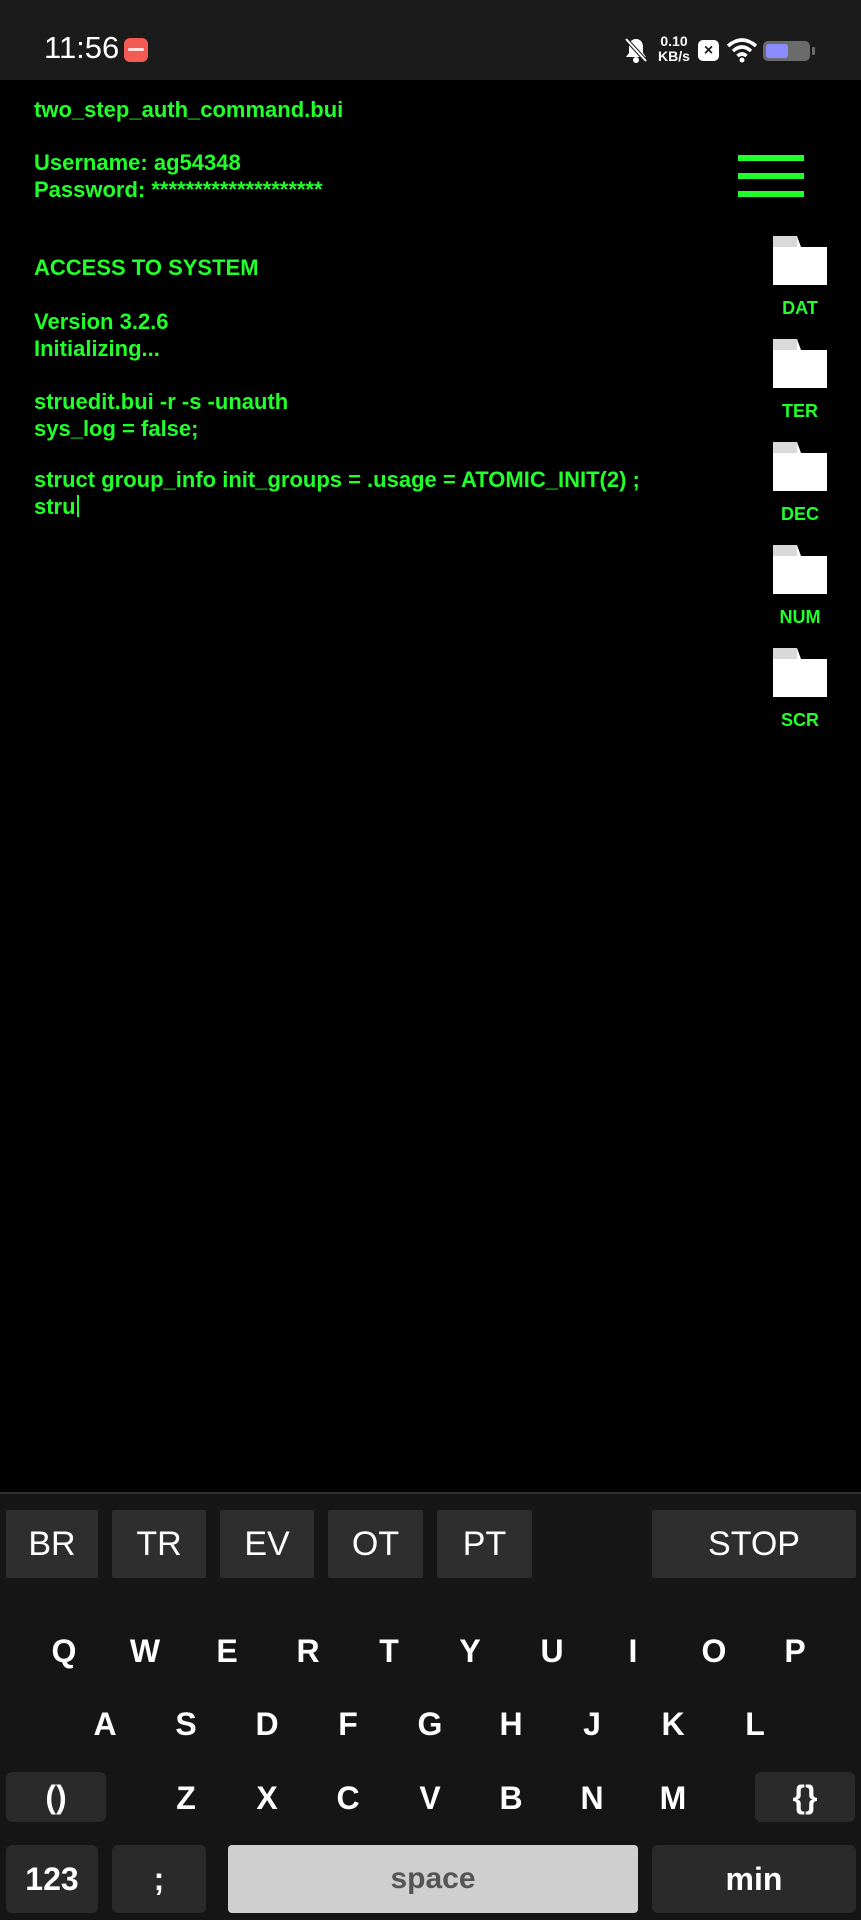 Image resolution: width=861 pixels, height=1920 pixels. I want to click on key-h: H, so click(511, 1724).